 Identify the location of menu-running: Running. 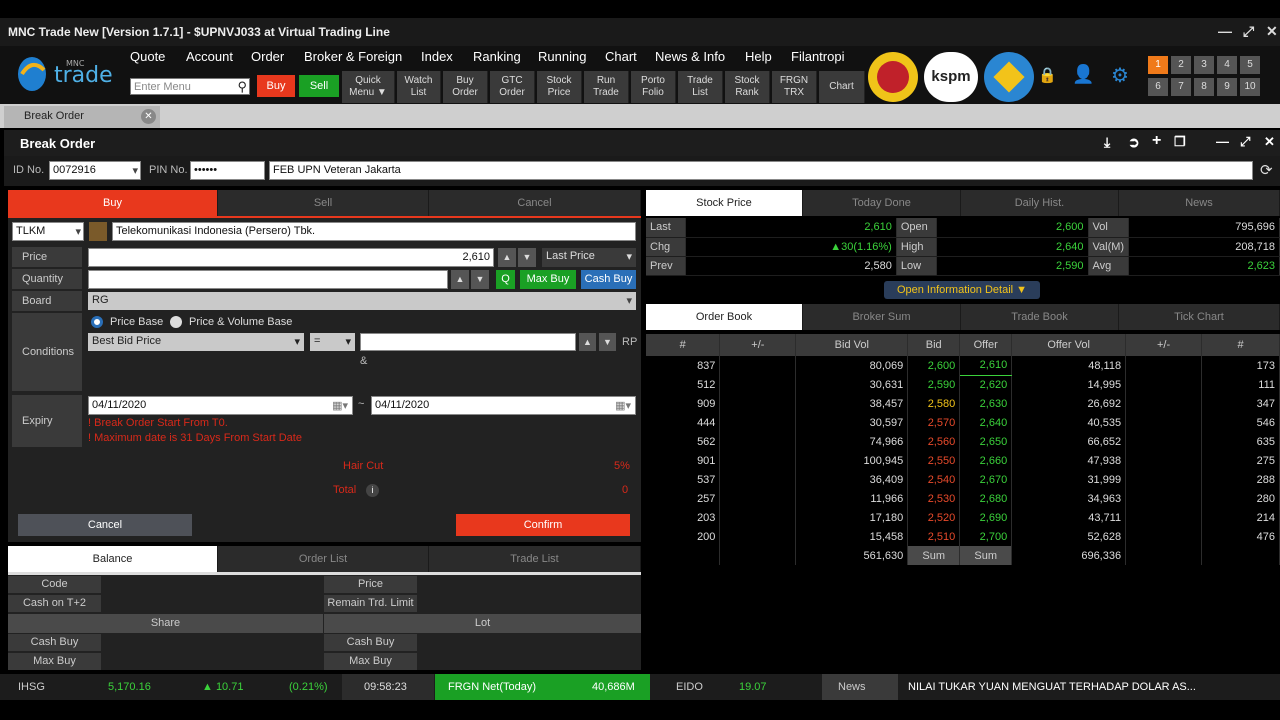
(562, 56).